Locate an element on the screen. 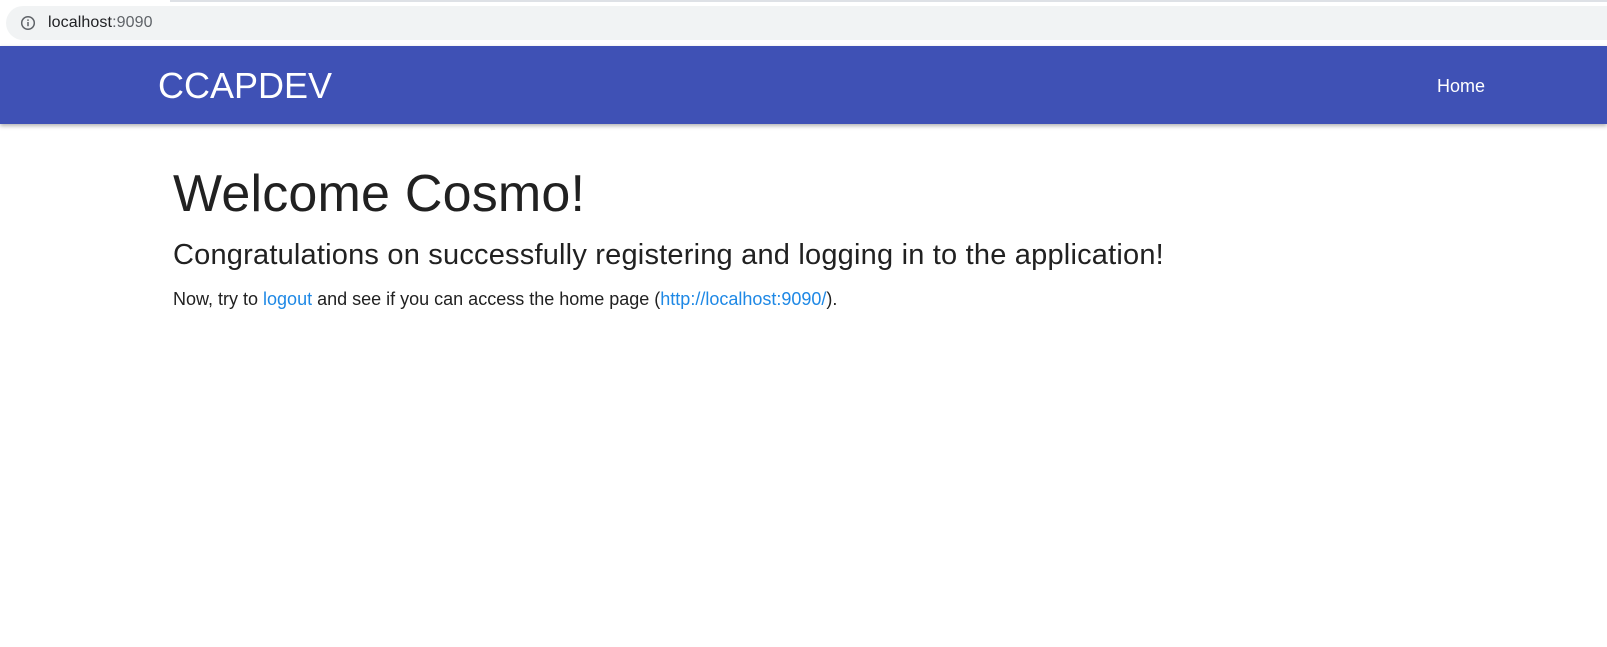  tab-strip is located at coordinates (803, 1).